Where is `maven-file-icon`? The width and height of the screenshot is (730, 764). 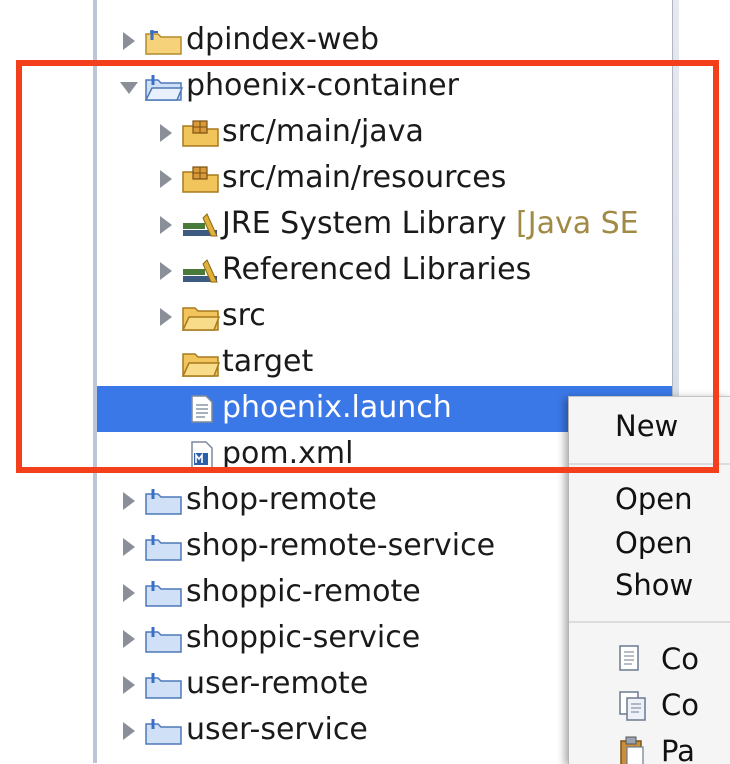
maven-file-icon is located at coordinates (202, 455).